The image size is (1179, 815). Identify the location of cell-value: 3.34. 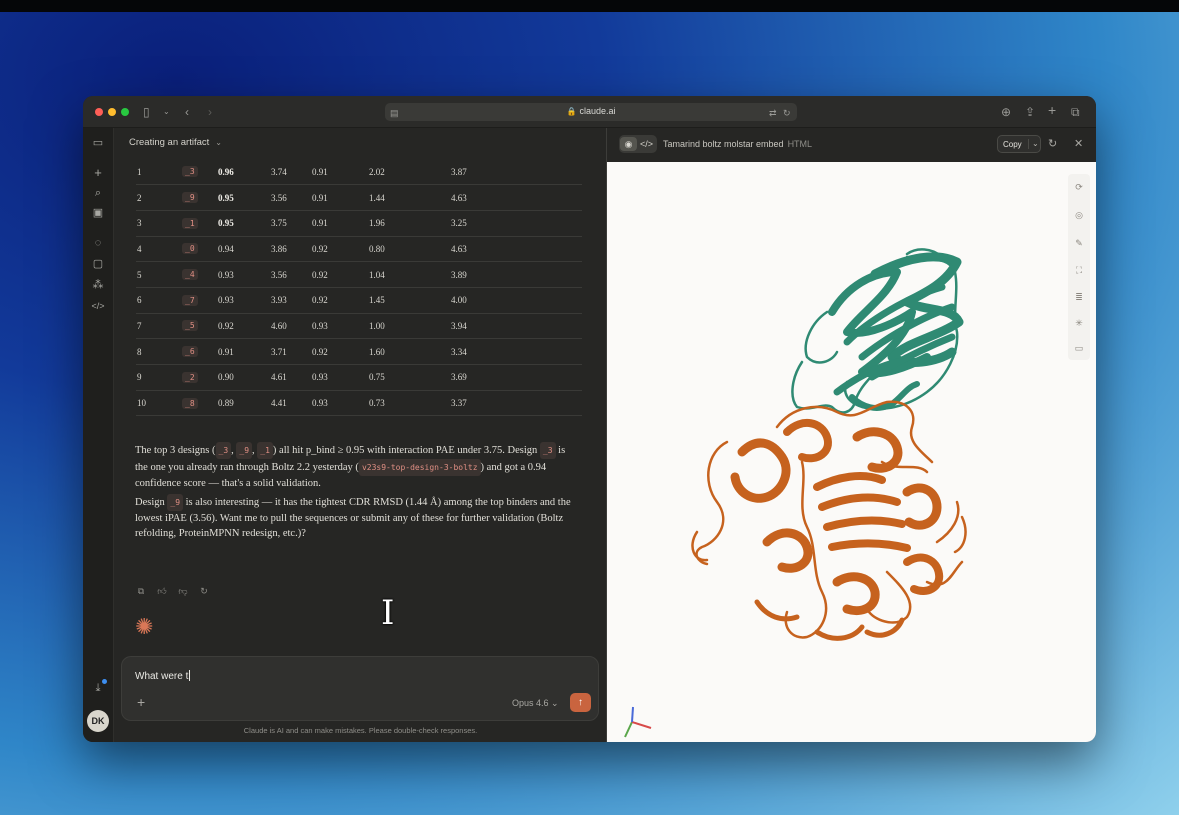
(459, 351).